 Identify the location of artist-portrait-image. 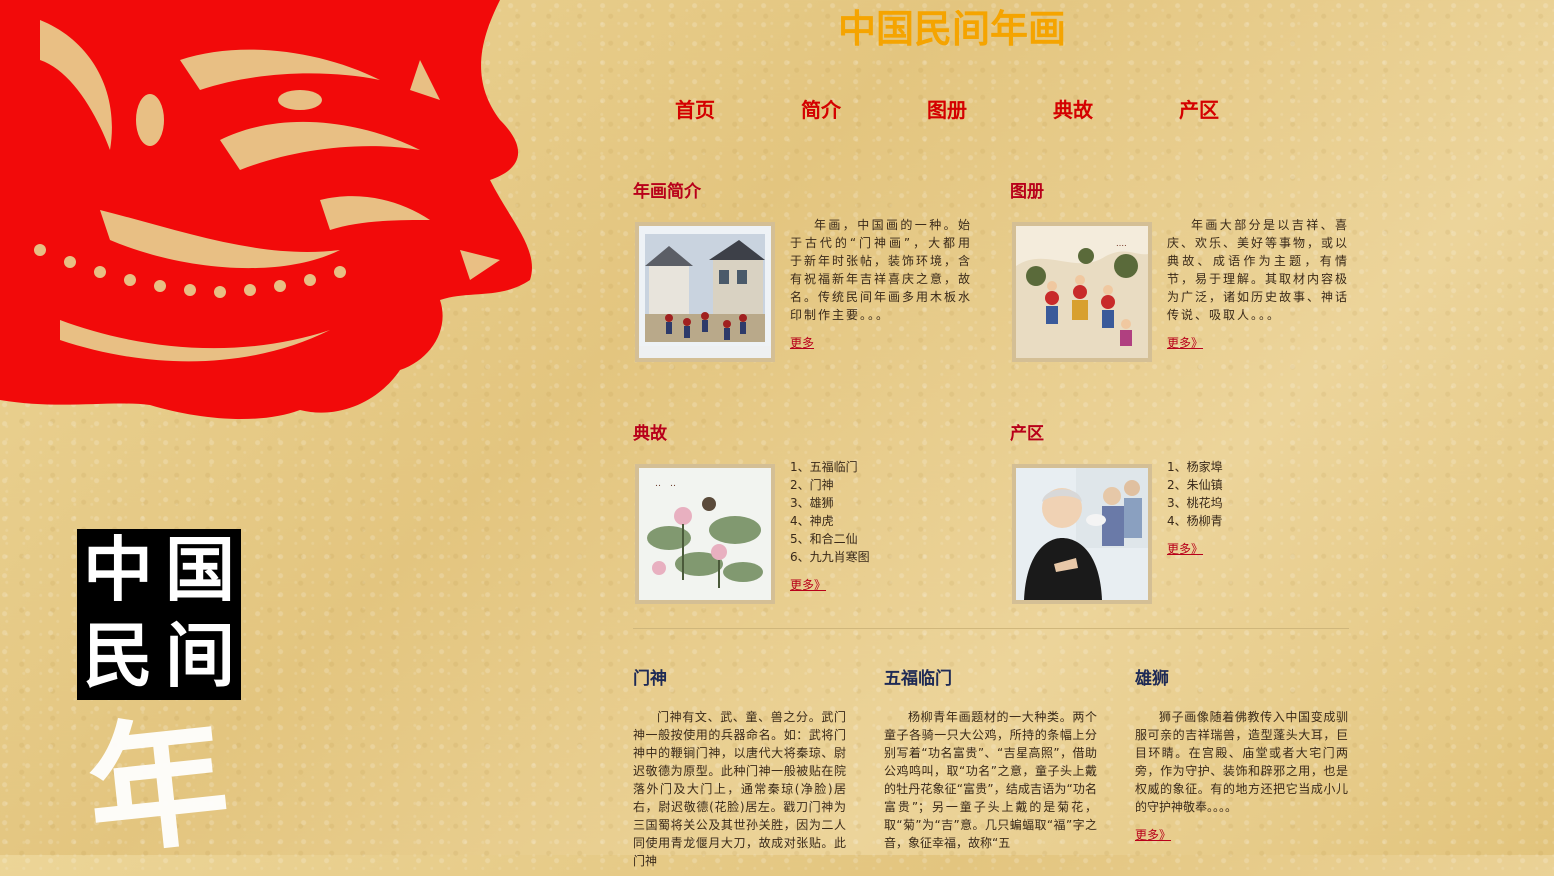
(1082, 534).